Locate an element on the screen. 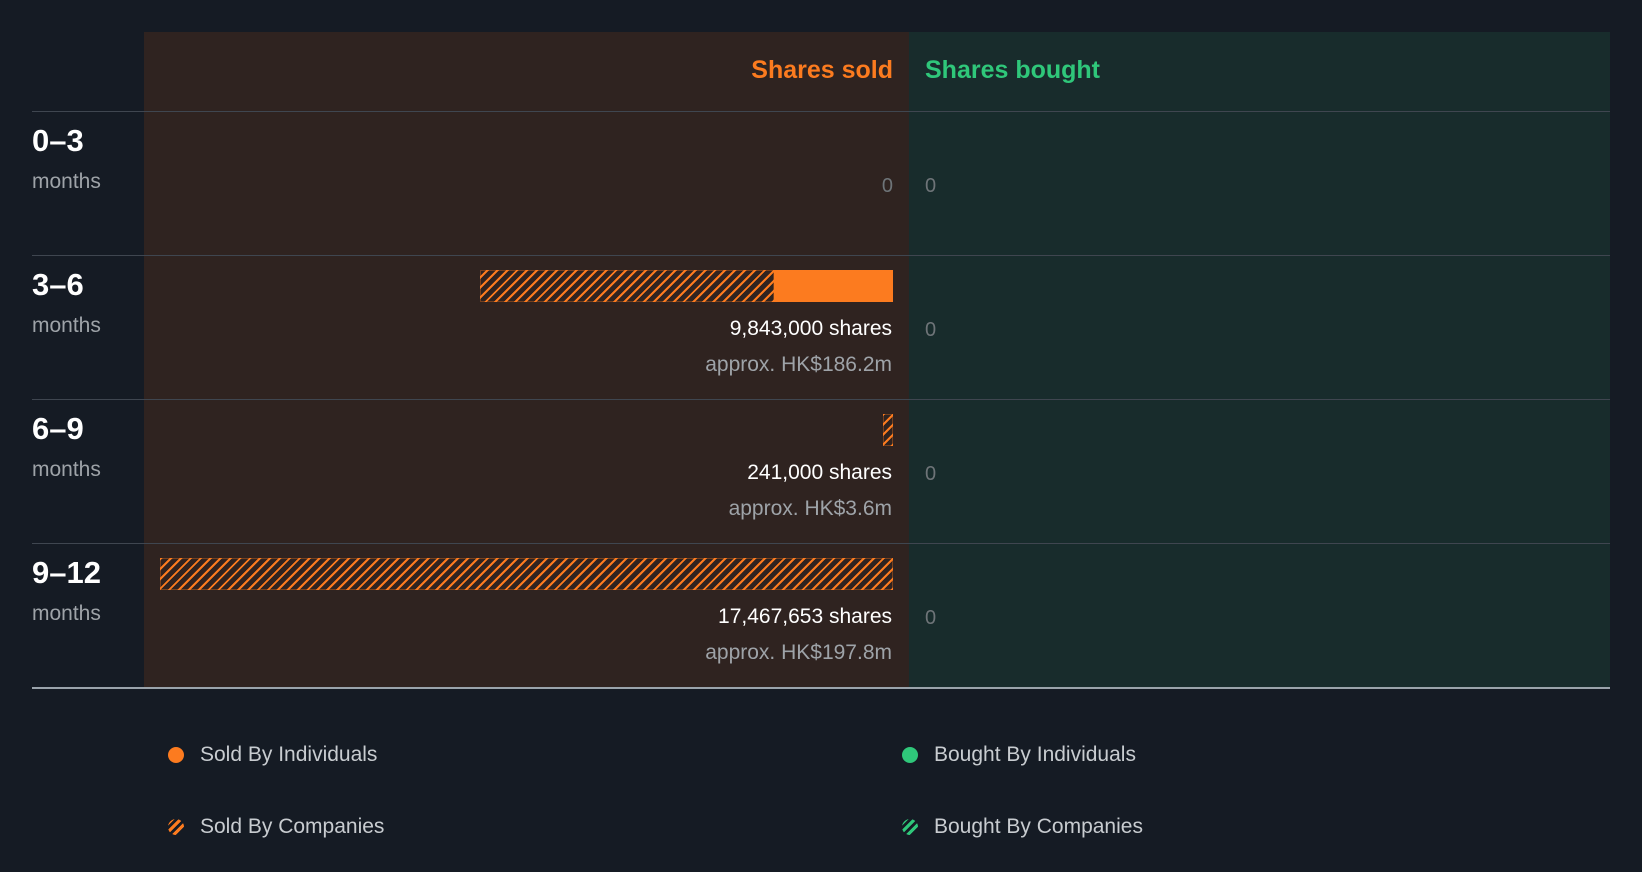 The image size is (1642, 872). chart-baseline is located at coordinates (821, 688).